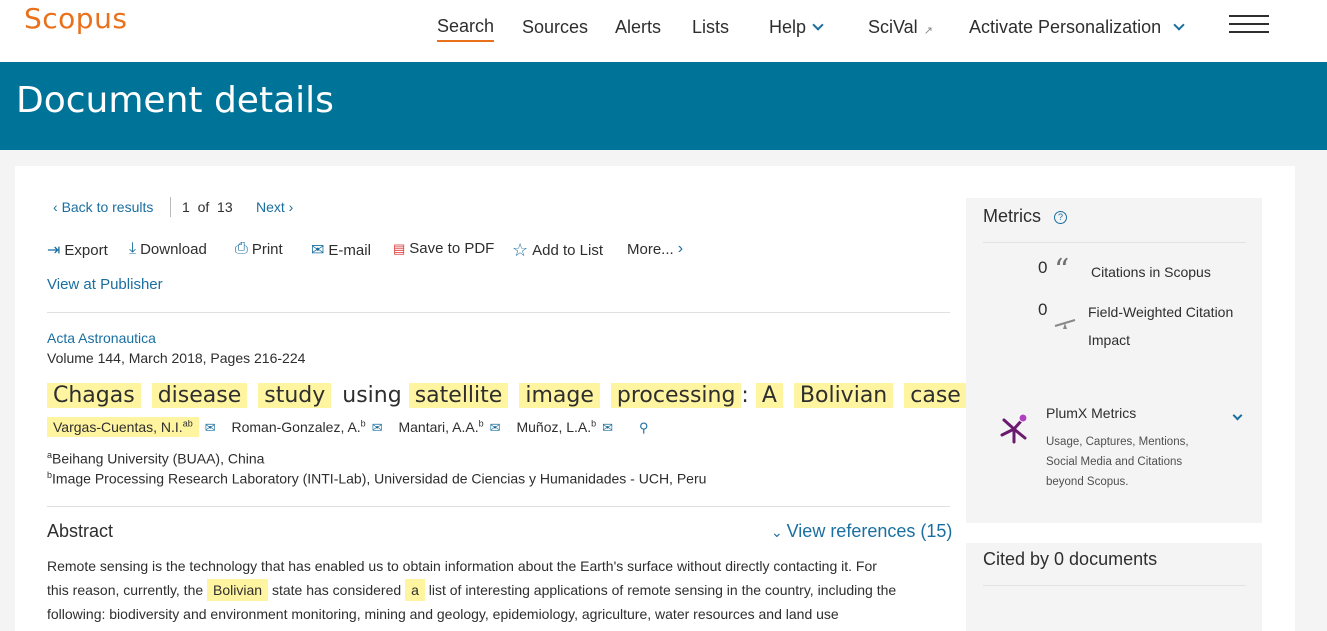 The image size is (1327, 631). I want to click on save-to-pdf-button: ▤ Save to PDF, so click(443, 248).